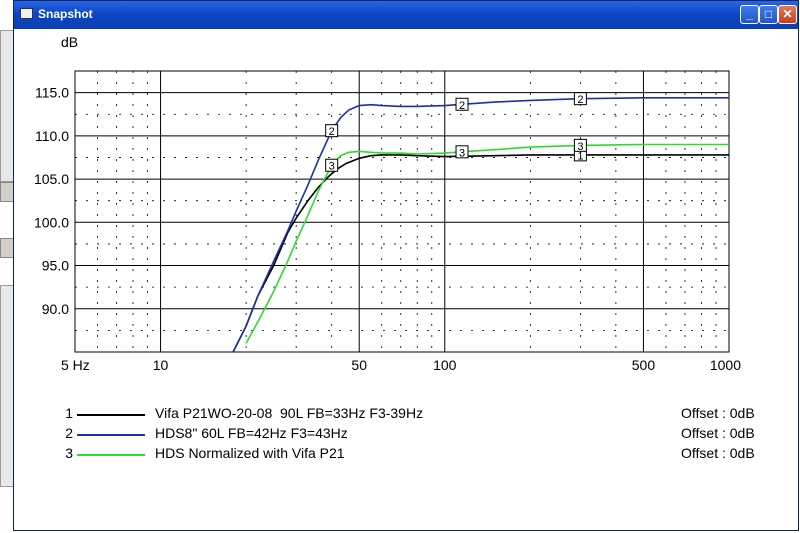 The height and width of the screenshot is (533, 800). What do you see at coordinates (52, 93) in the screenshot?
I see `y-tick-label: 115.0` at bounding box center [52, 93].